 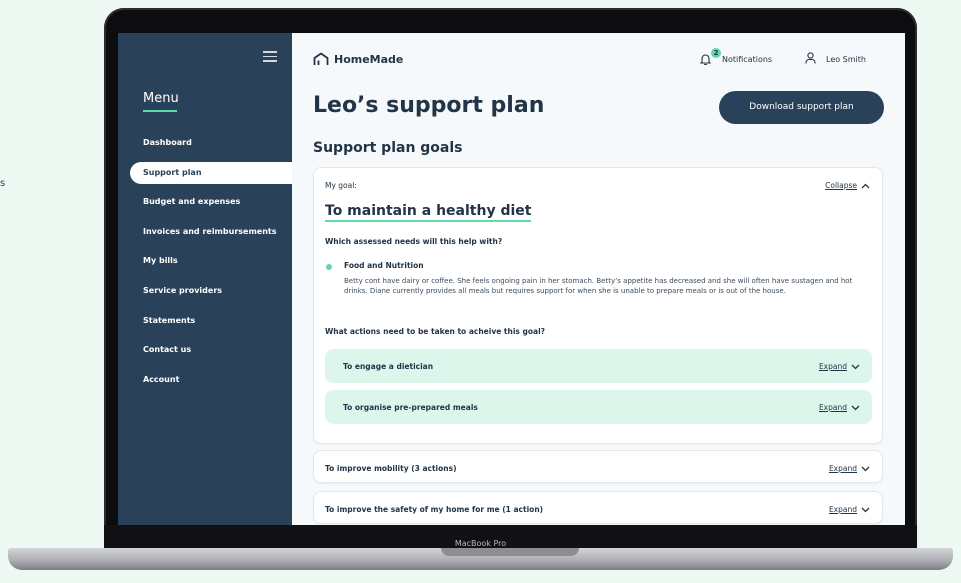 I want to click on action-row: To engage a dietician Expand, so click(x=598, y=366).